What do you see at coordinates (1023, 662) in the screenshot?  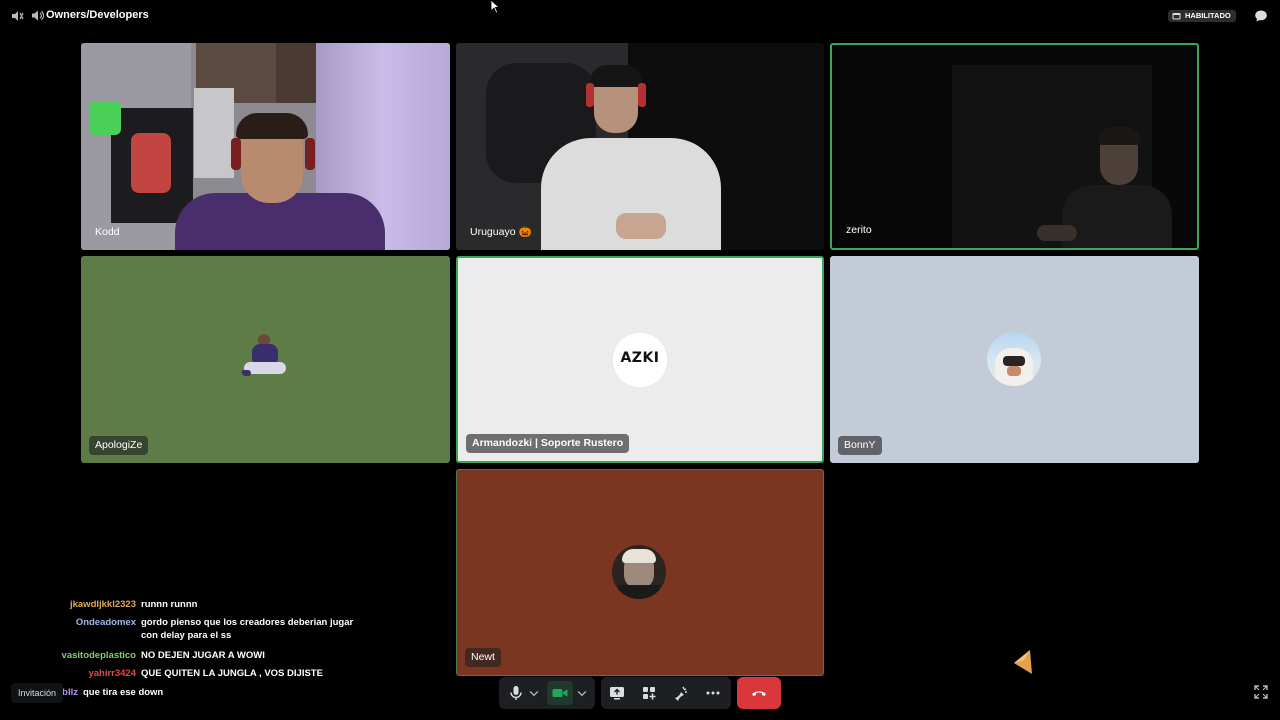 I see `cone-icon` at bounding box center [1023, 662].